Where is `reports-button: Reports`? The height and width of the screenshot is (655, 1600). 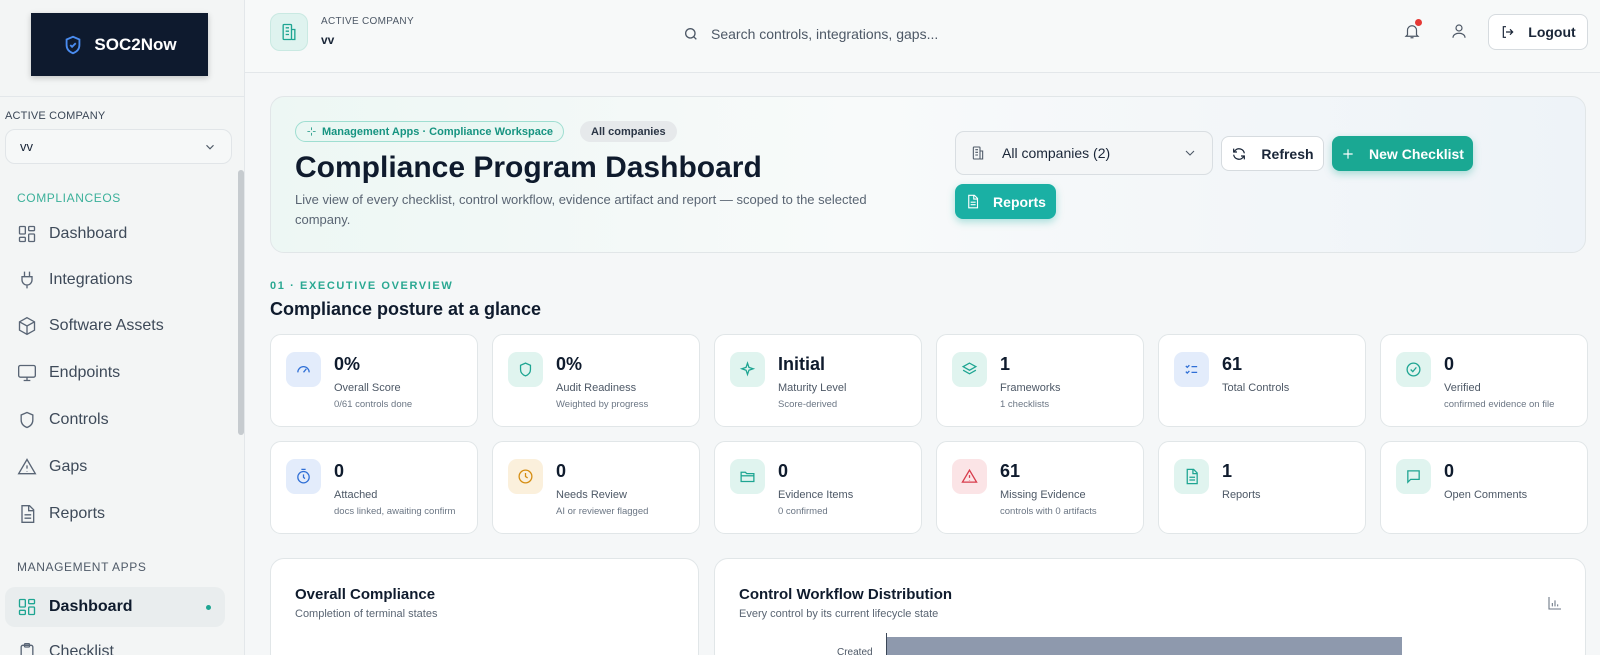
reports-button: Reports is located at coordinates (1005, 201).